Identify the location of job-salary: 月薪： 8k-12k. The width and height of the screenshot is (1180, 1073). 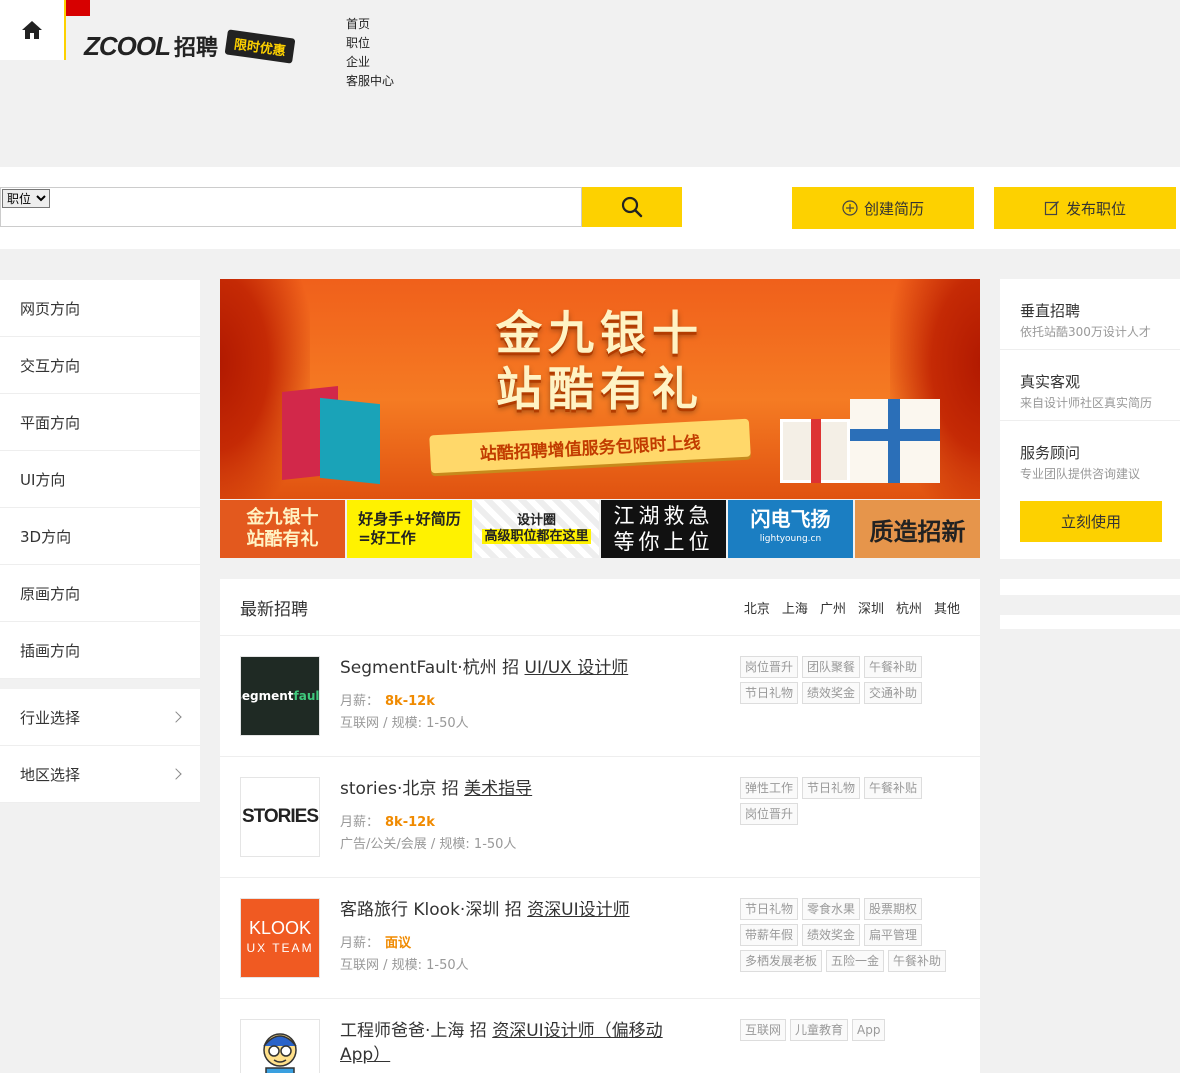
(387, 820).